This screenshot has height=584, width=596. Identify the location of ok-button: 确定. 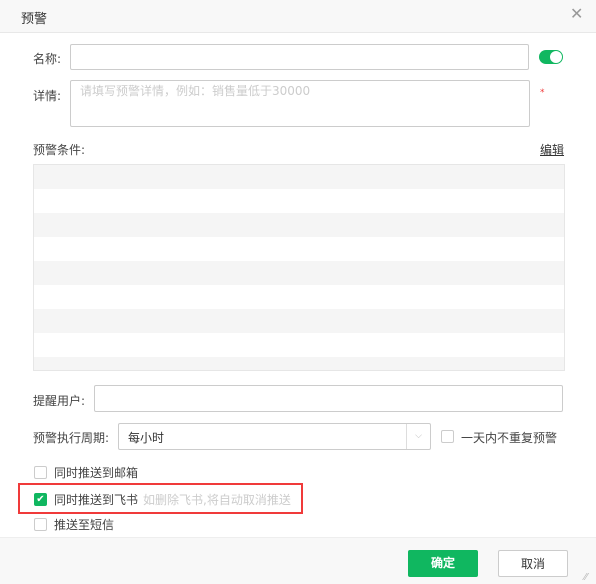
(443, 563).